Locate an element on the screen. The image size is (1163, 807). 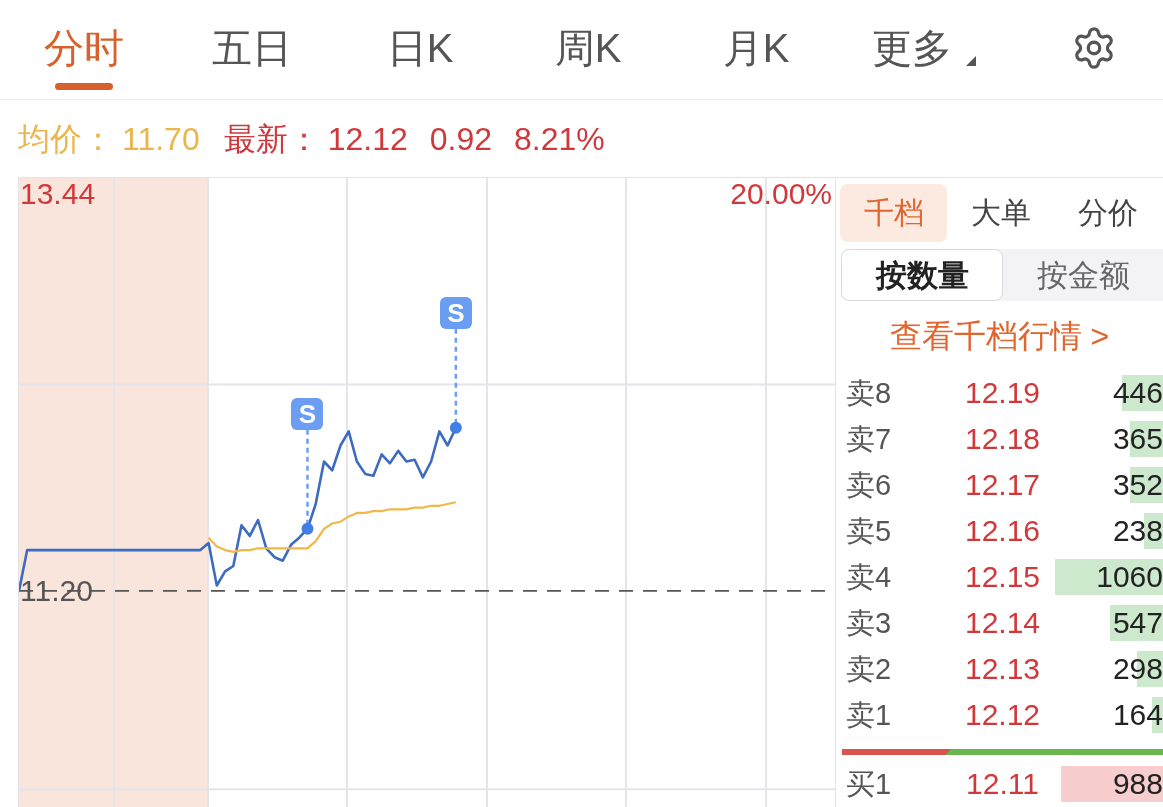
percent-axis-label: 20.00% is located at coordinates (781, 194).